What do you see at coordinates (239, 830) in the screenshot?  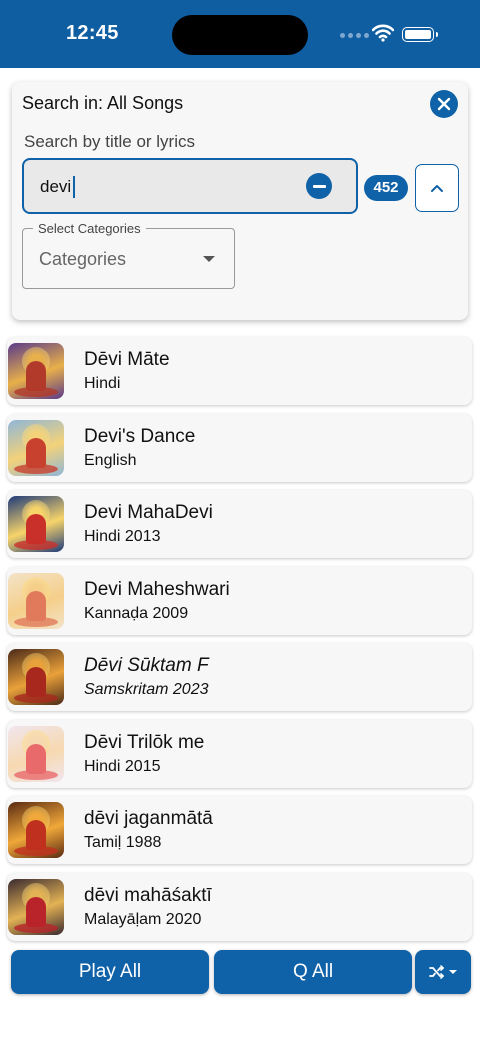 I see `song-row: dēvi jaganmātā Tamiḷ 1988` at bounding box center [239, 830].